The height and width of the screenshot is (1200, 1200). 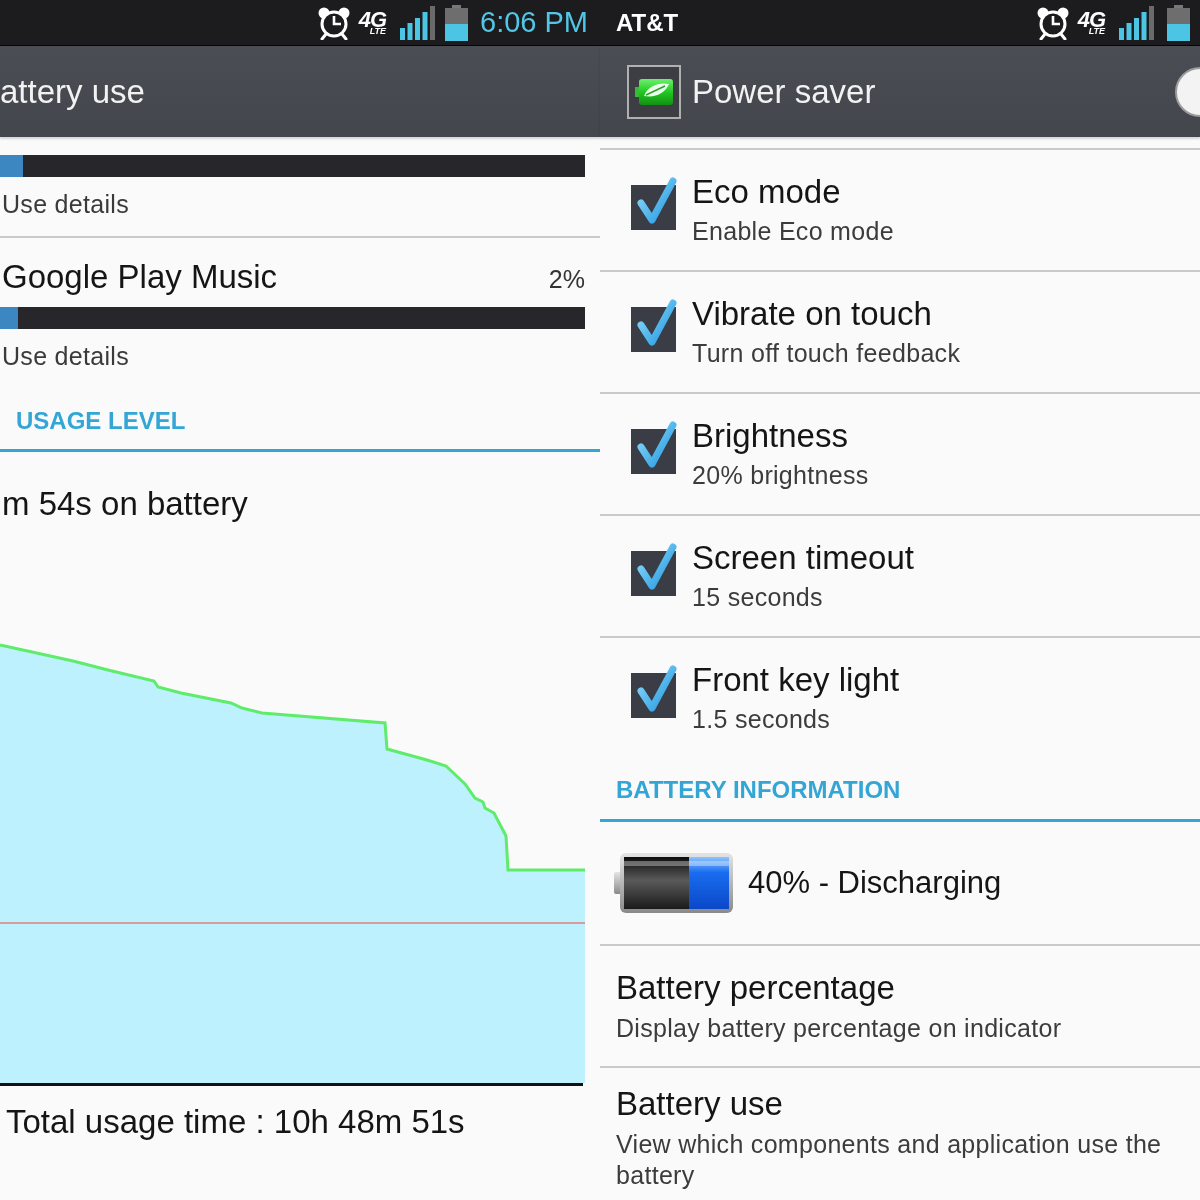 I want to click on setting-summary: Enable Eco mode, so click(x=793, y=231).